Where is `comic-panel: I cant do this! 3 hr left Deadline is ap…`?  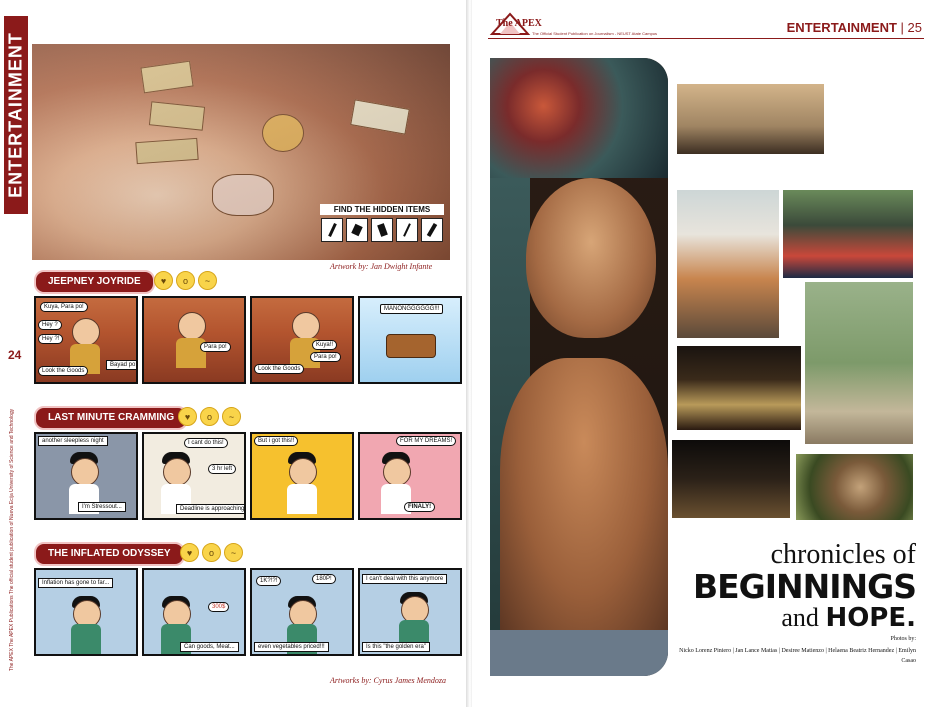
comic-panel: I cant do this! 3 hr left Deadline is ap… is located at coordinates (194, 476).